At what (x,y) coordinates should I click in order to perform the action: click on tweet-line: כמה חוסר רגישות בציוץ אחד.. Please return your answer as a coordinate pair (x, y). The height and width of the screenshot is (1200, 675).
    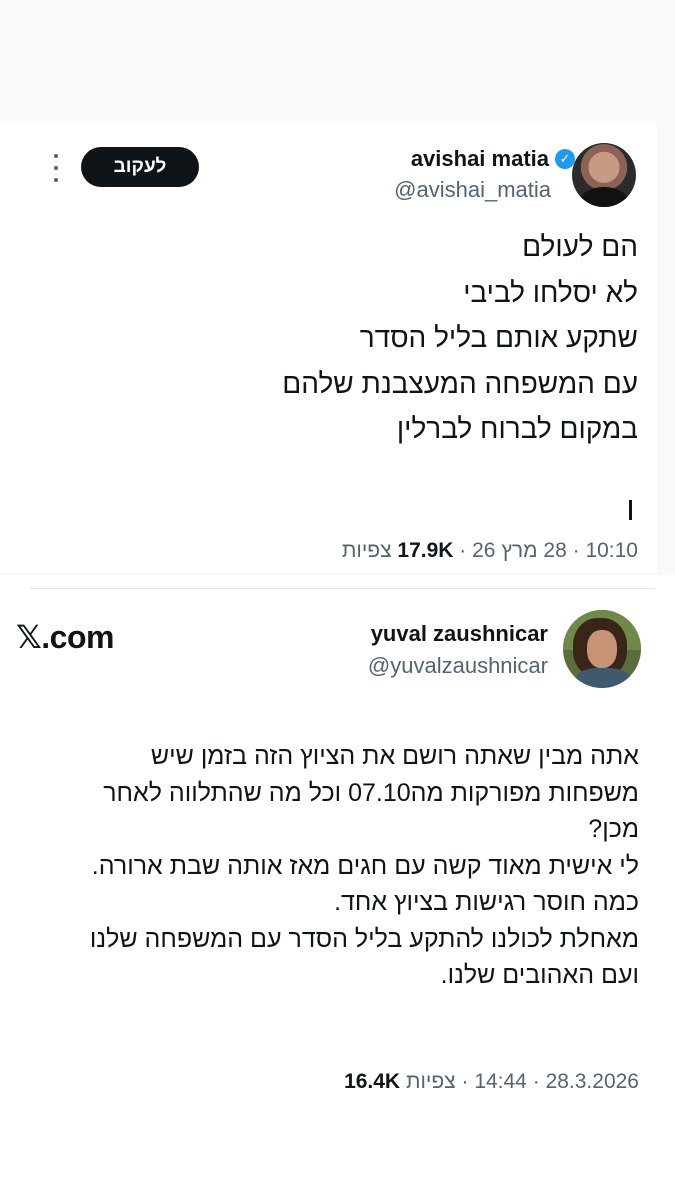
    Looking at the image, I should click on (486, 902).